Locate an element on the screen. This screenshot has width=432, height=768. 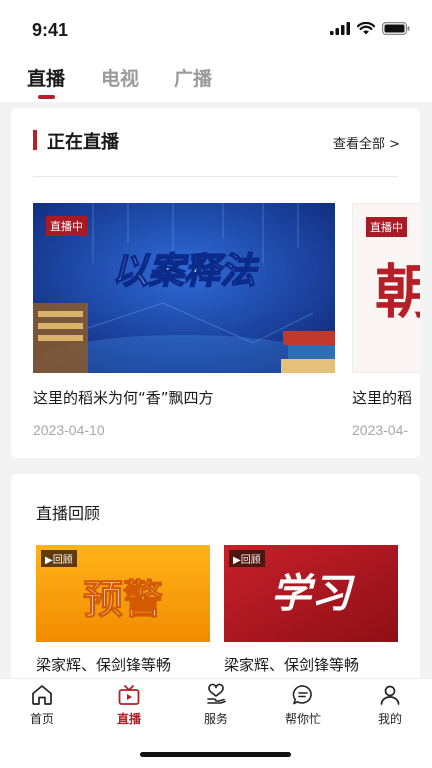
service-icon is located at coordinates (216, 693).